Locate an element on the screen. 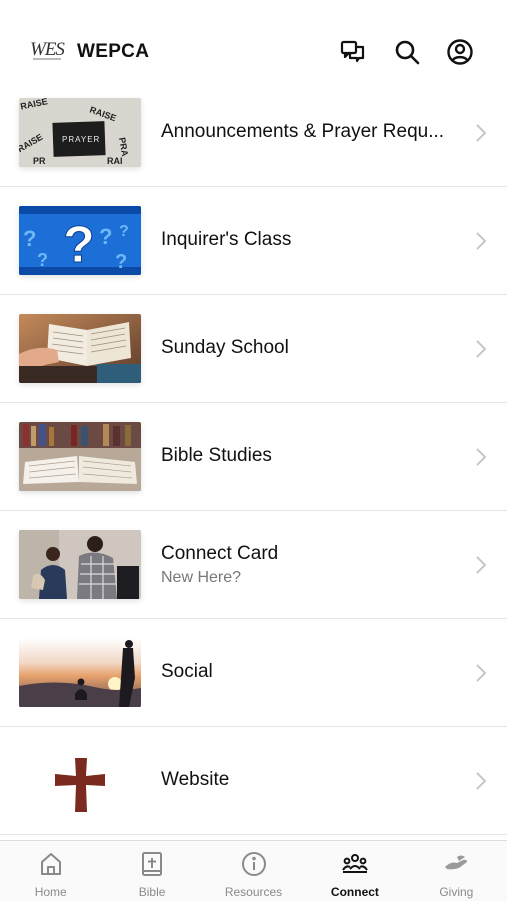 This screenshot has height=901, width=507. item-sublabel: New Here? is located at coordinates (201, 577).